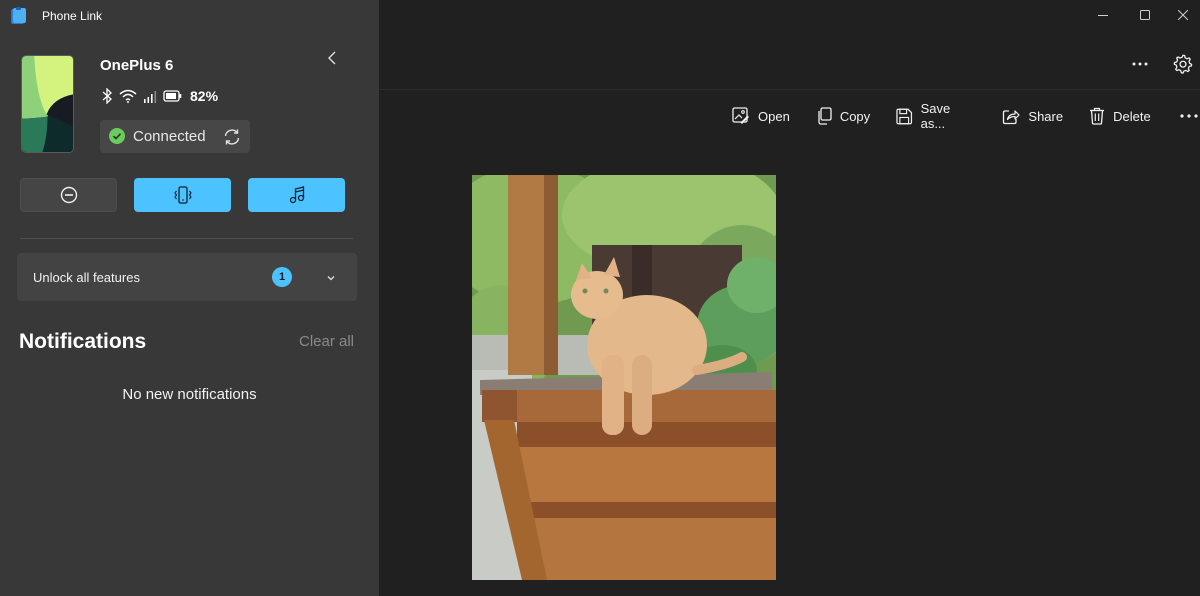 This screenshot has width=1200, height=596. I want to click on audio-player-button, so click(296, 195).